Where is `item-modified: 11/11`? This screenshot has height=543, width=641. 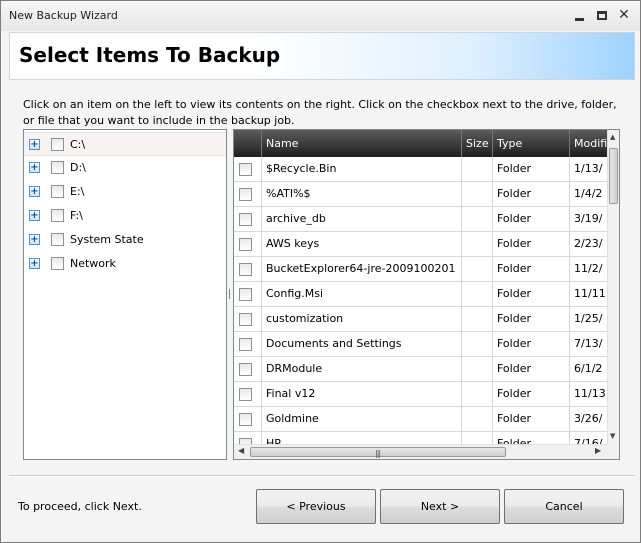 item-modified: 11/11 is located at coordinates (590, 293).